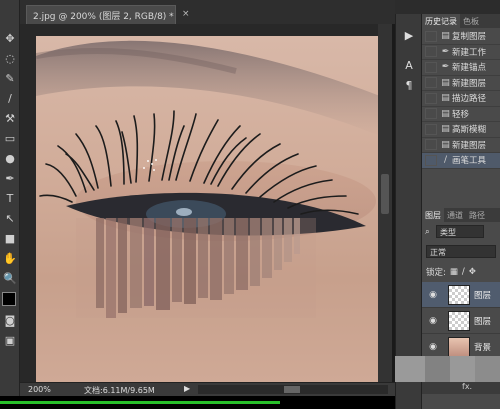 This screenshot has width=500, height=409. Describe the element at coordinates (447, 7) in the screenshot. I see `panel-top-strip` at that location.